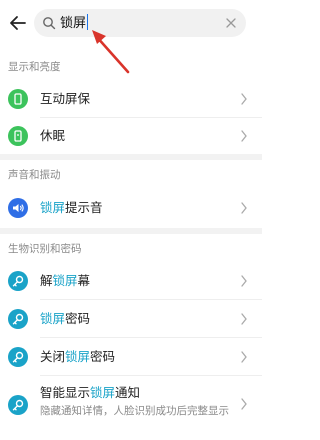 The height and width of the screenshot is (440, 320). Describe the element at coordinates (65, 318) in the screenshot. I see `result-label: 锁屏密码` at that location.